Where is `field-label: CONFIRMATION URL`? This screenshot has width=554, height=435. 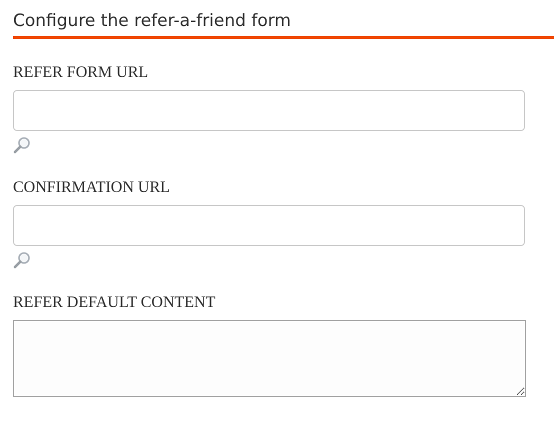
field-label: CONFIRMATION URL is located at coordinates (92, 188).